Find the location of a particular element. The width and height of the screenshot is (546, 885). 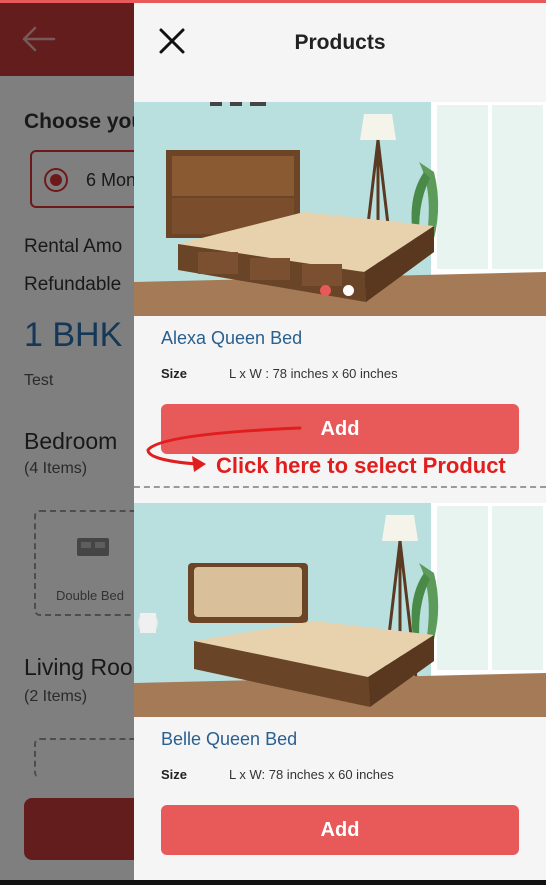

add-button: Add is located at coordinates (340, 830).